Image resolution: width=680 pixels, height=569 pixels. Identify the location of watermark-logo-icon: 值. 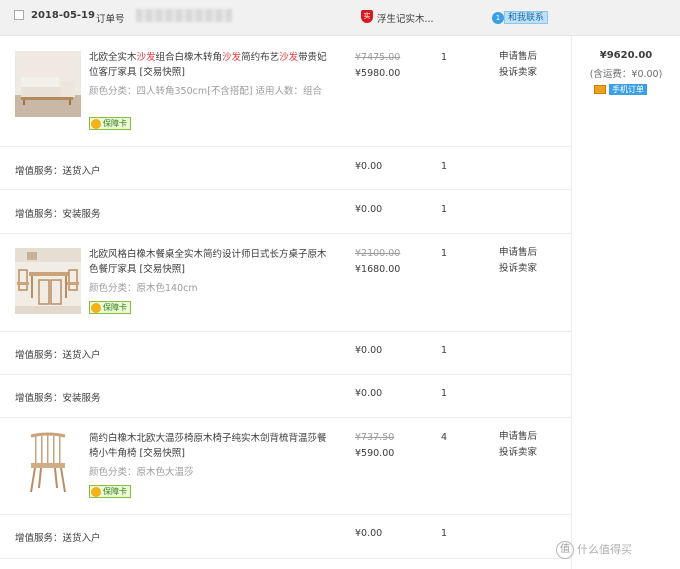
(565, 550).